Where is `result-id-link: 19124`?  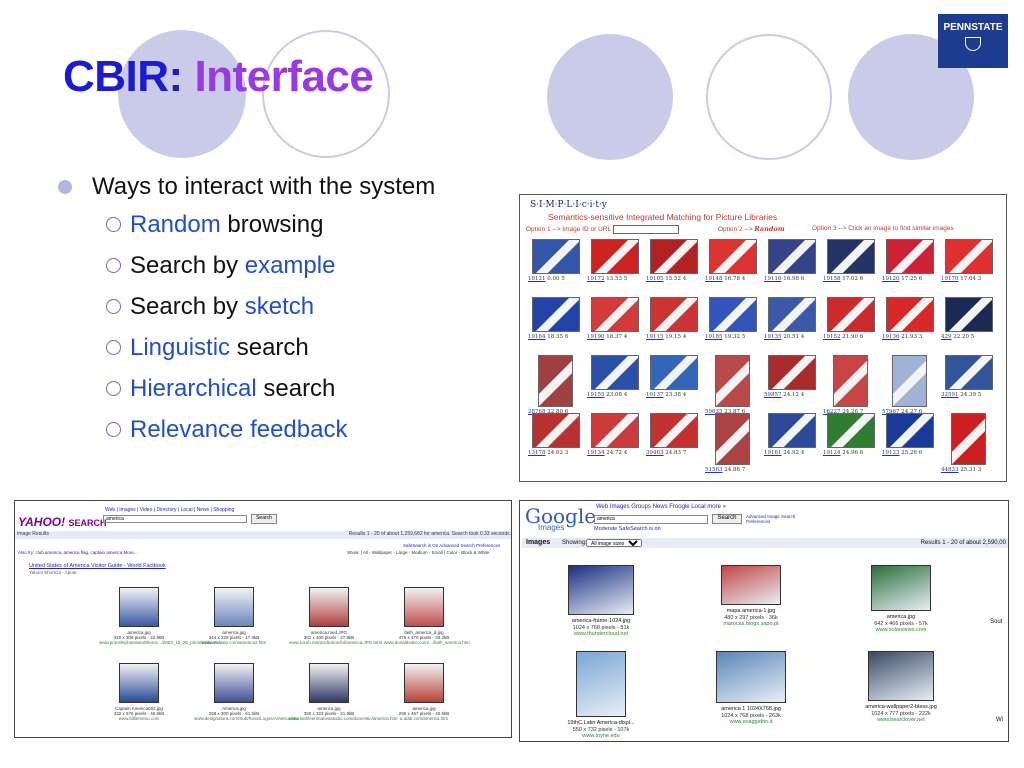 result-id-link: 19124 is located at coordinates (832, 453).